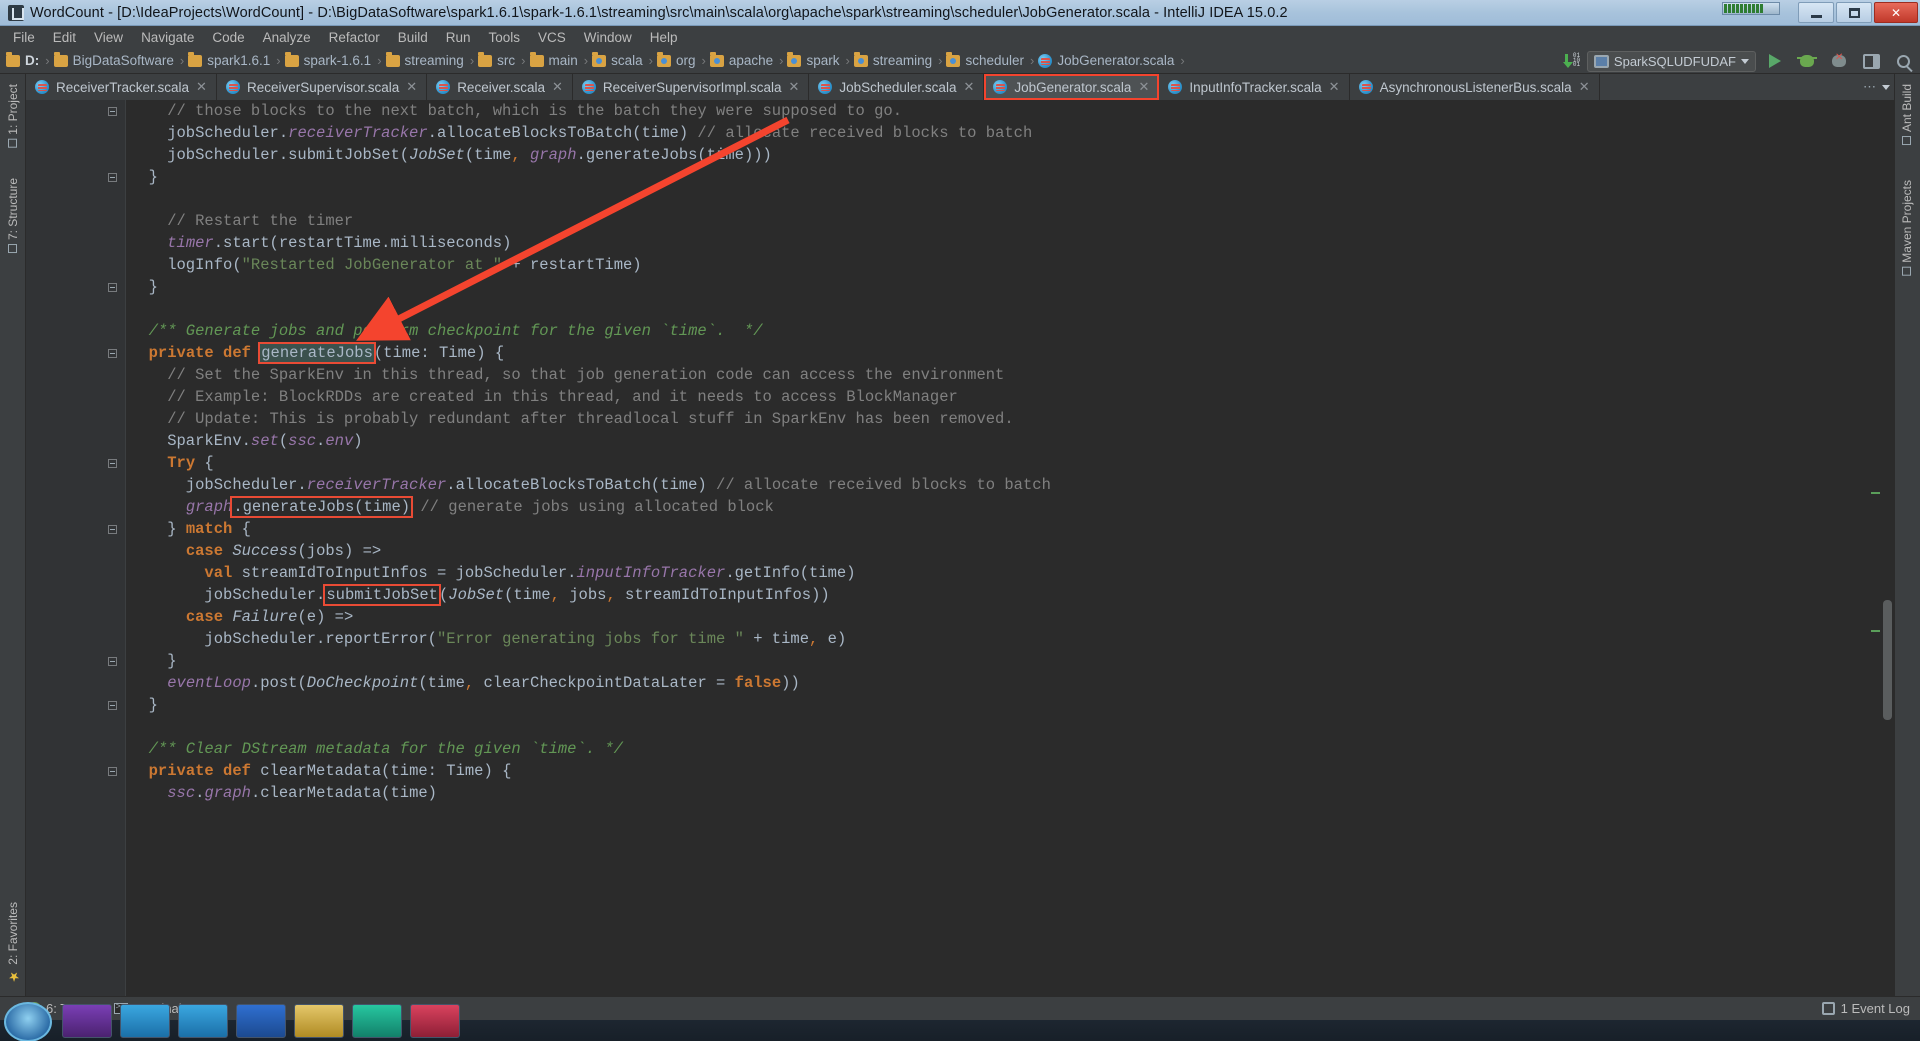  Describe the element at coordinates (76, 548) in the screenshot. I see `editor-gutter` at that location.